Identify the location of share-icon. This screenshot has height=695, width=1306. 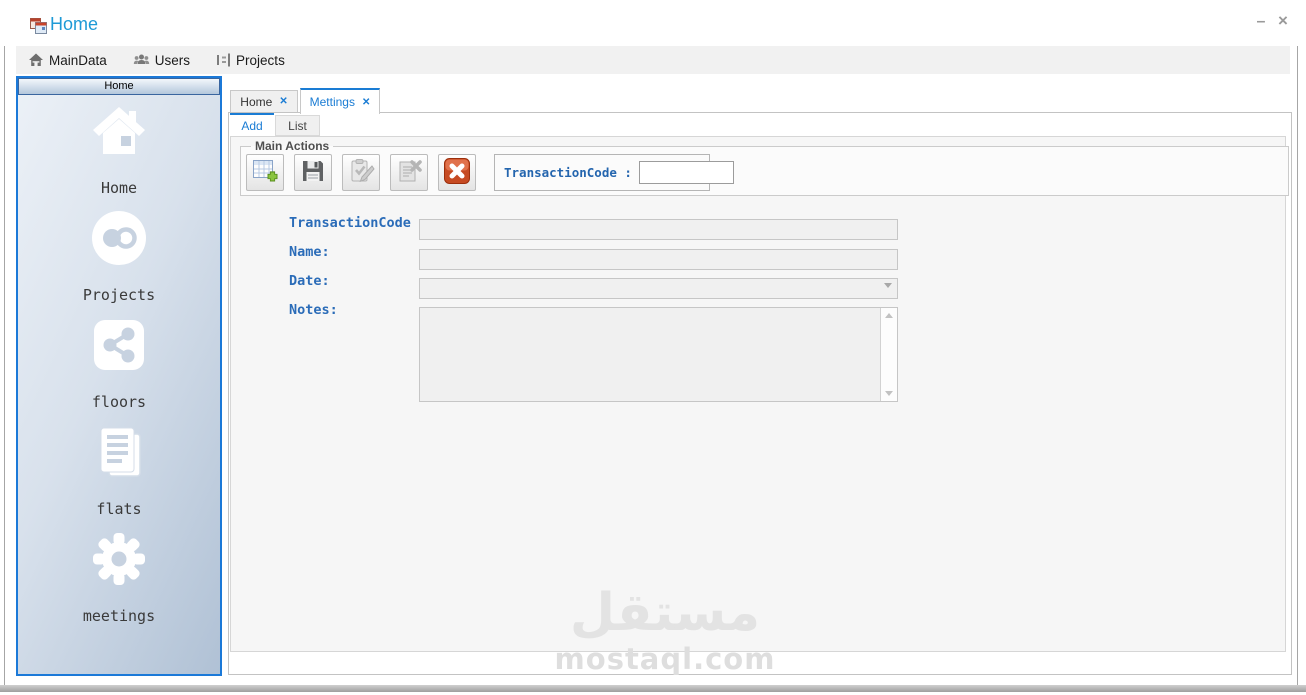
(119, 345).